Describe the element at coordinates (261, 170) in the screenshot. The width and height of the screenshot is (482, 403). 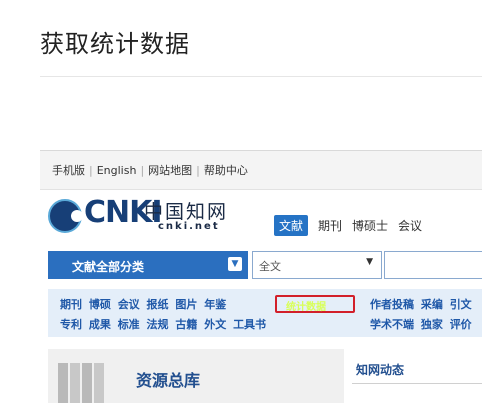
I see `top-links-bar: 手机版 | English | 网站地图 | 帮助中心` at that location.